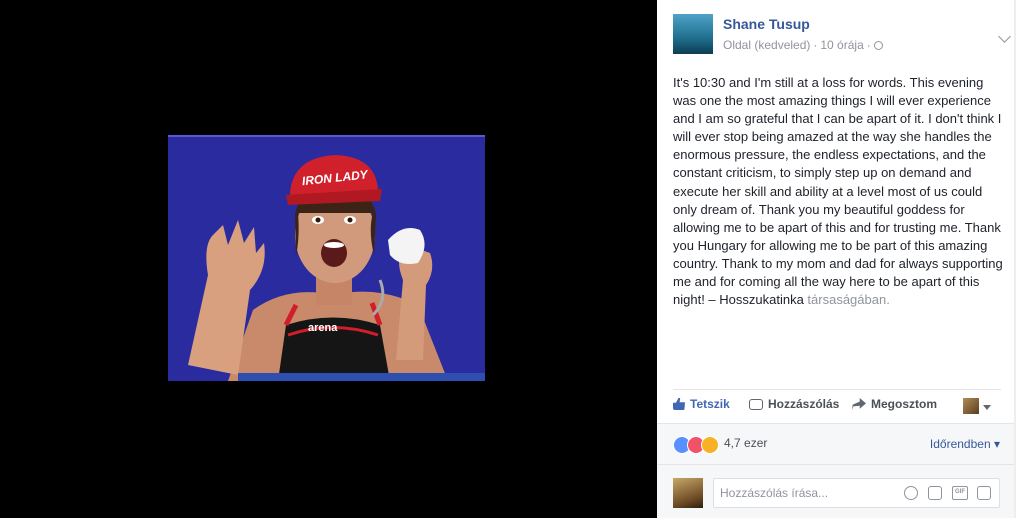  What do you see at coordinates (693, 34) in the screenshot?
I see `author-avatar` at bounding box center [693, 34].